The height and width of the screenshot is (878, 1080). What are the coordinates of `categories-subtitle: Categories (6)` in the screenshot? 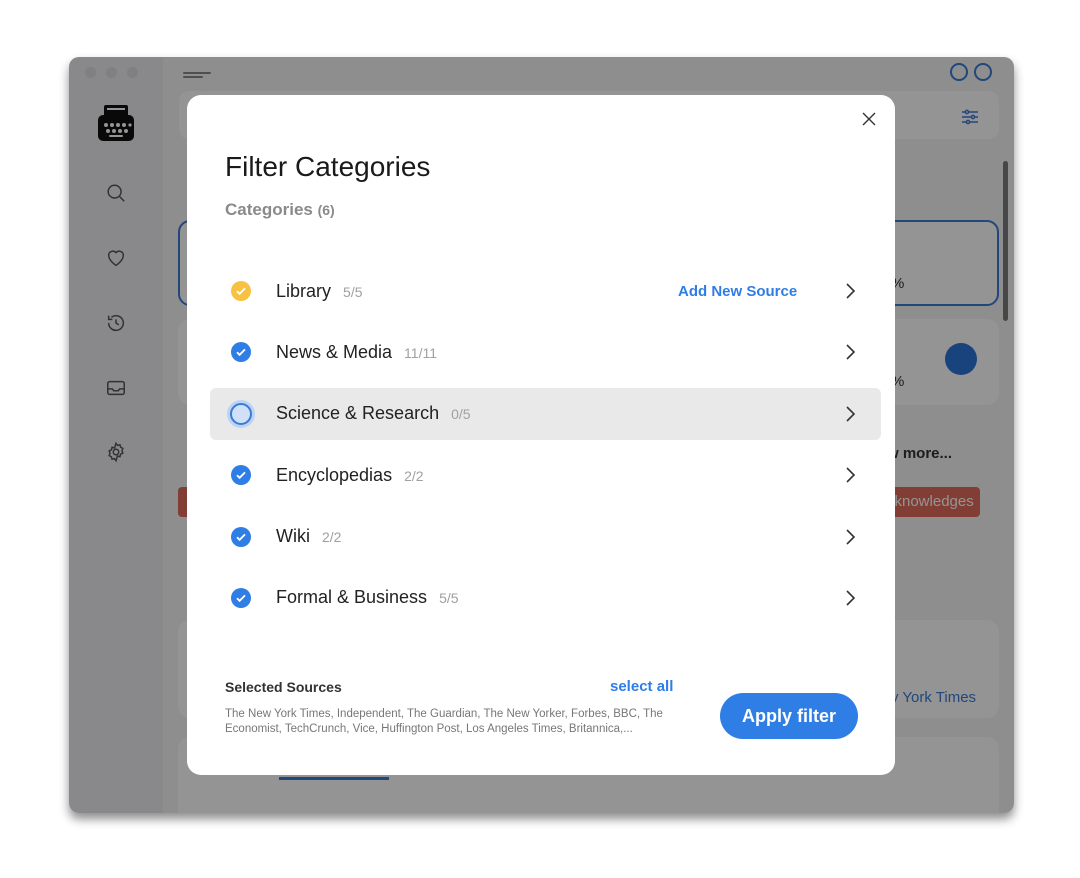 It's located at (280, 210).